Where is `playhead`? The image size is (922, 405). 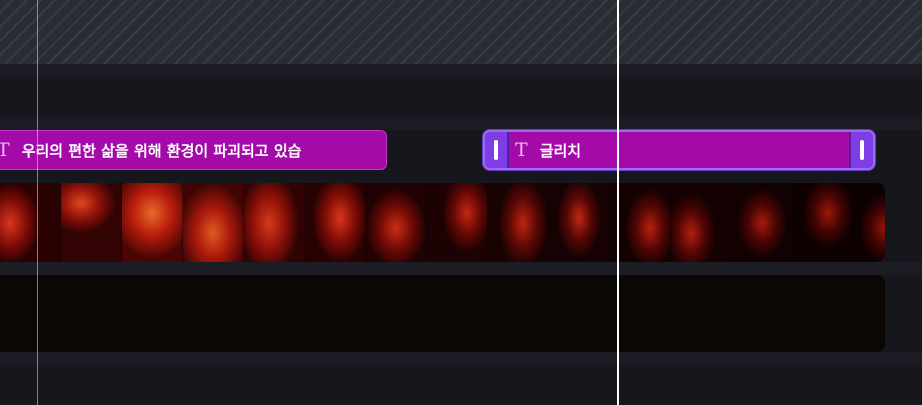
playhead is located at coordinates (618, 202).